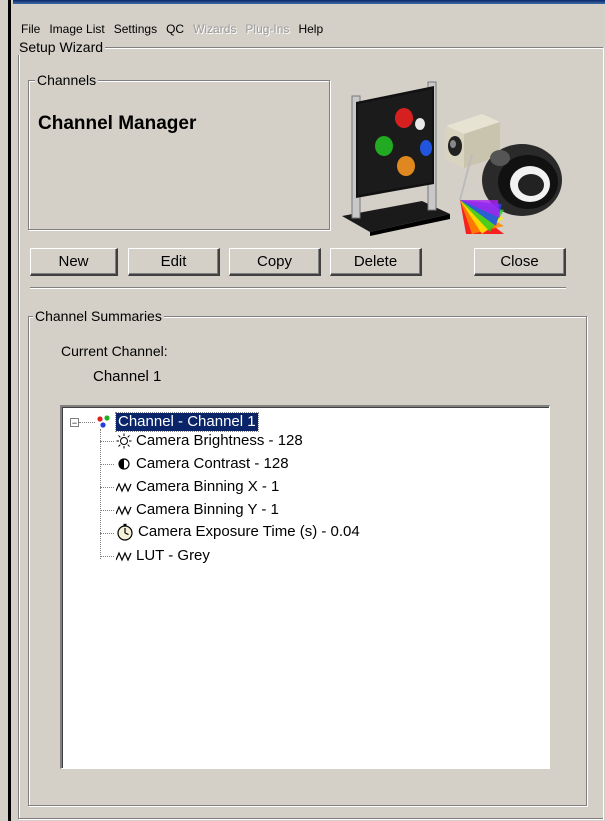 The height and width of the screenshot is (821, 605). I want to click on menu-help: Help, so click(310, 29).